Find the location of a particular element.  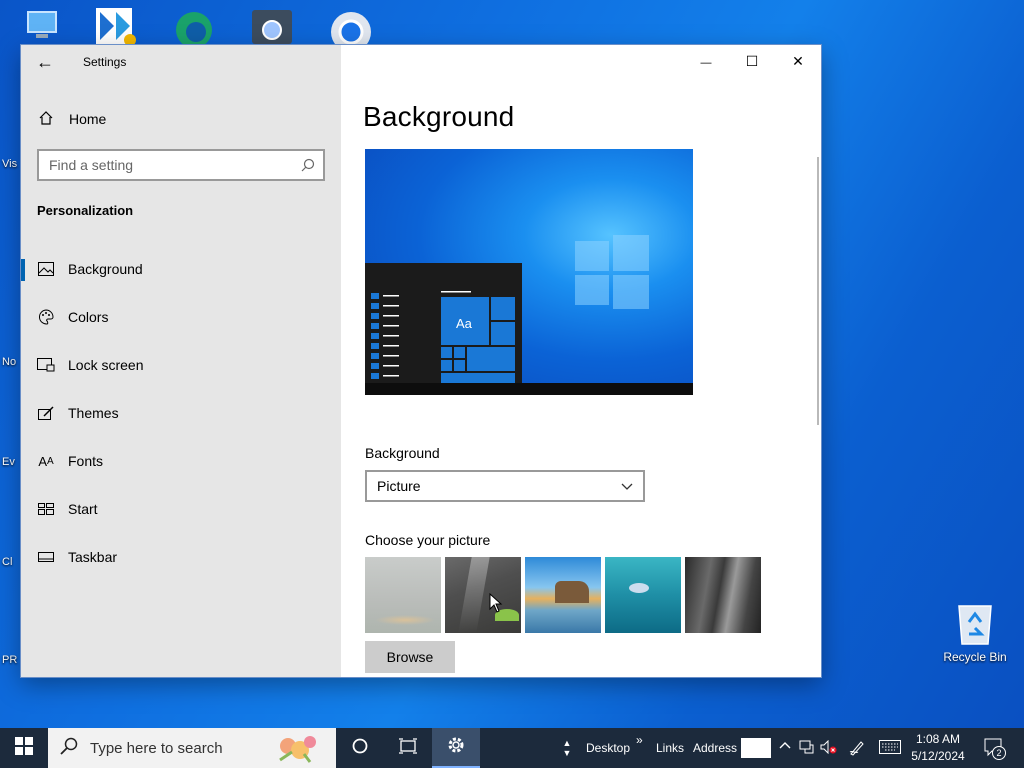

picture-icon is located at coordinates (46, 269).